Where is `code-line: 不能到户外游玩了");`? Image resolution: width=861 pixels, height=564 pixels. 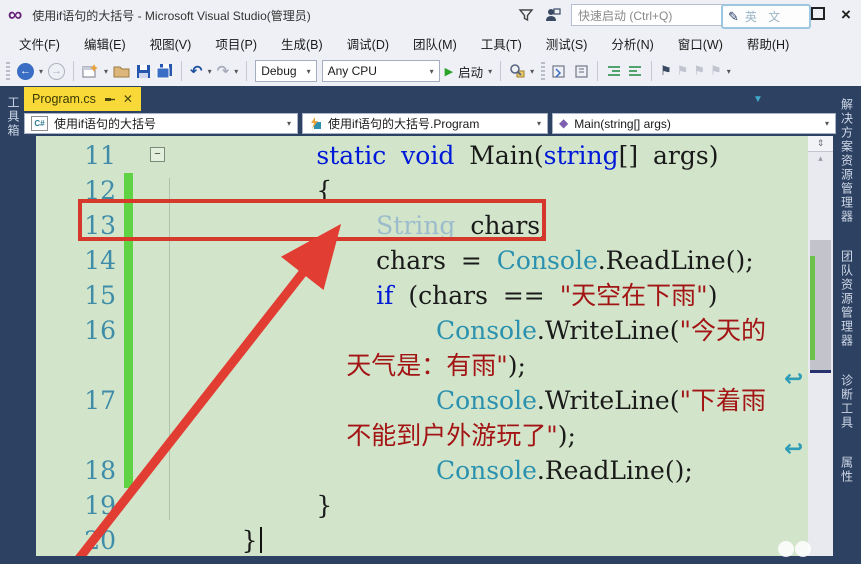
code-line: 不能到户外游玩了"); is located at coordinates (422, 435).